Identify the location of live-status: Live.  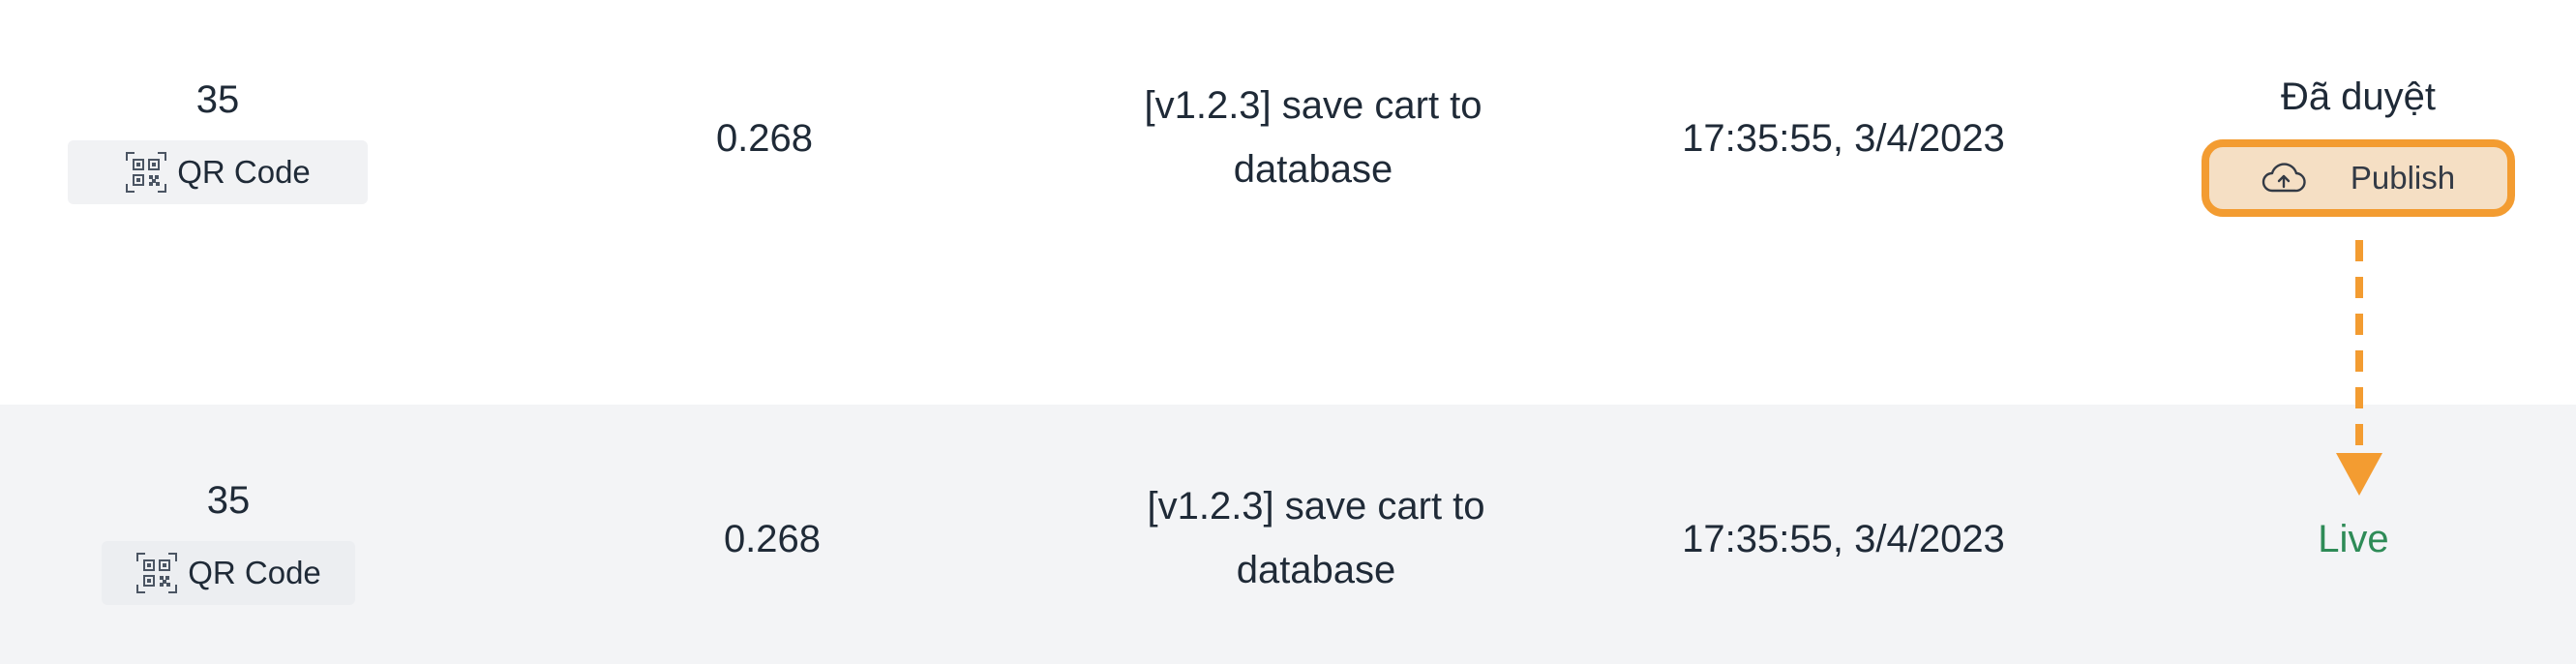
(2353, 538).